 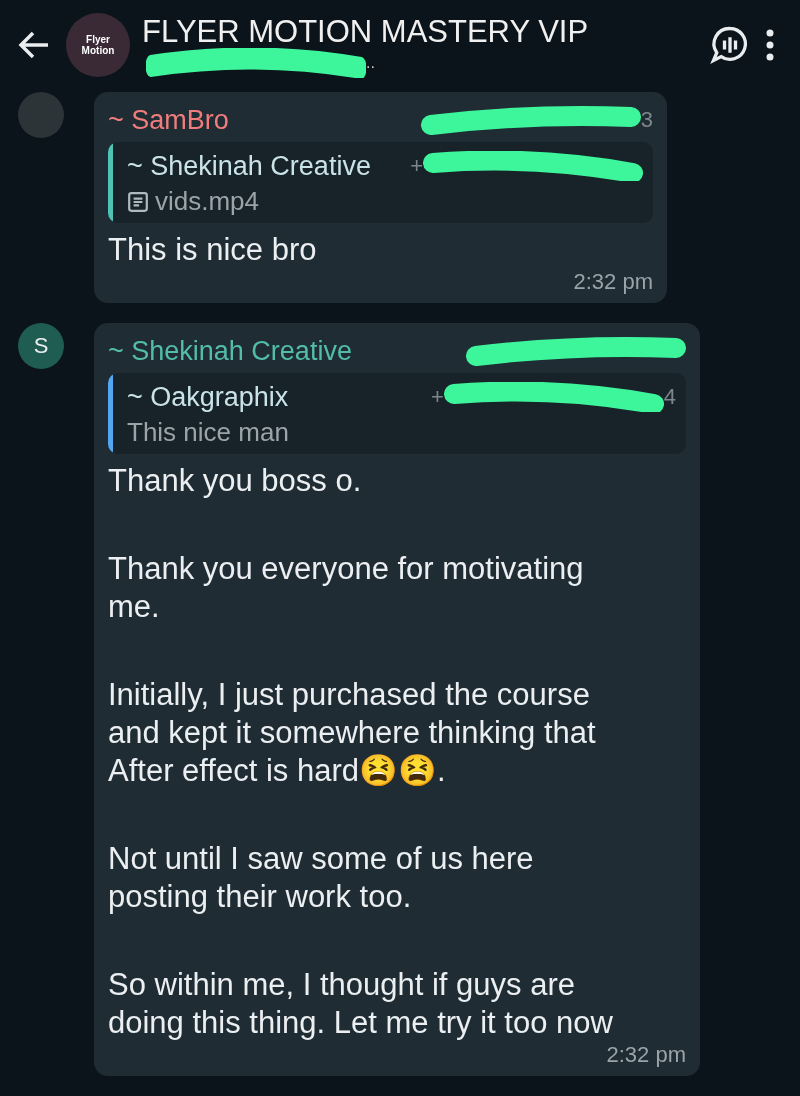 What do you see at coordinates (669, 397) in the screenshot?
I see `phone-fragment: 4` at bounding box center [669, 397].